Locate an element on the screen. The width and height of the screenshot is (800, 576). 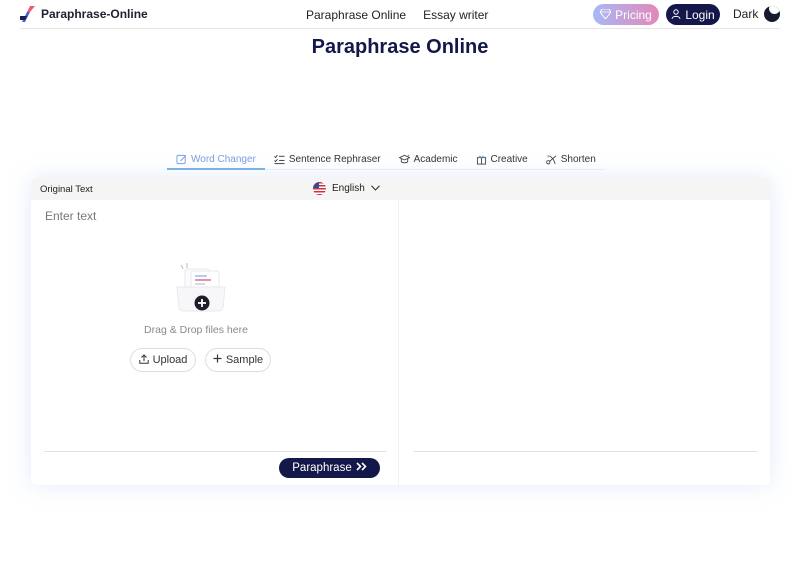
upload-button: Upload is located at coordinates (163, 360).